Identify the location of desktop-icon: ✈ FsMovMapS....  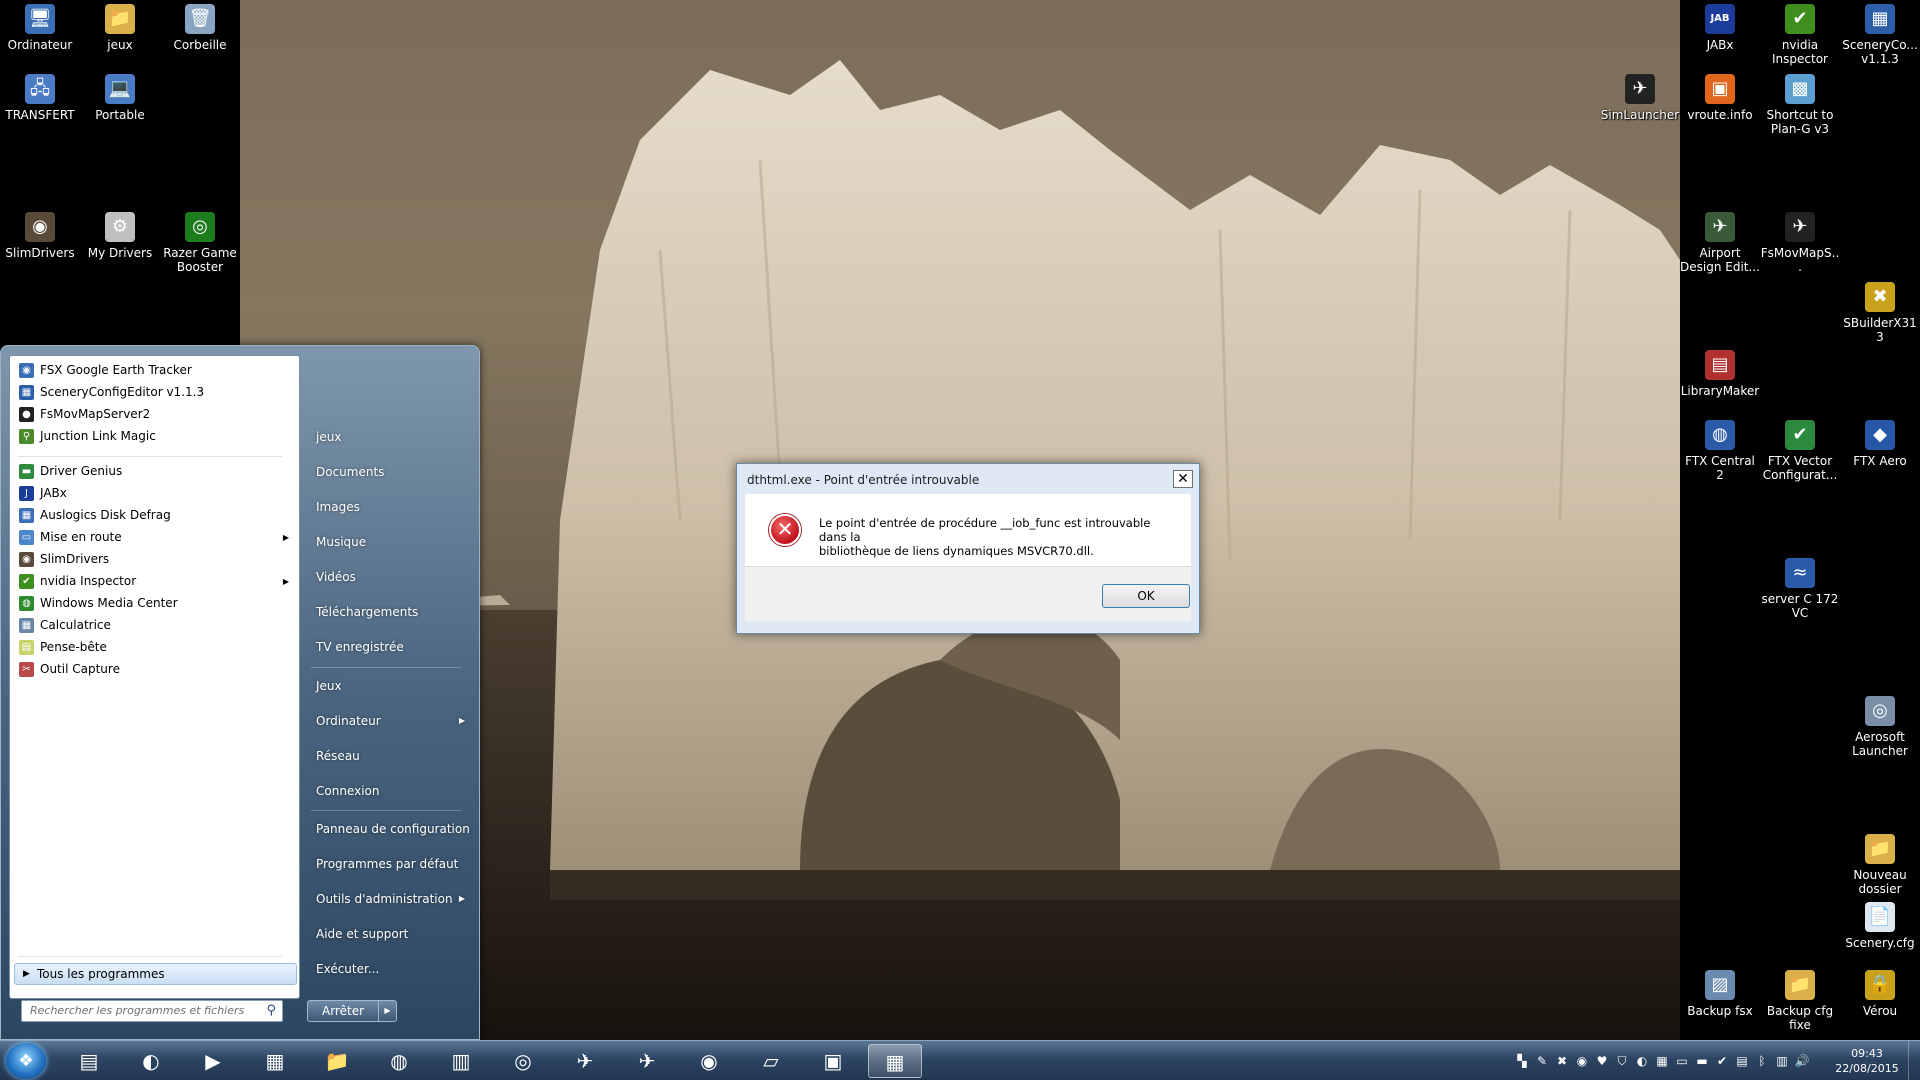
(1800, 241).